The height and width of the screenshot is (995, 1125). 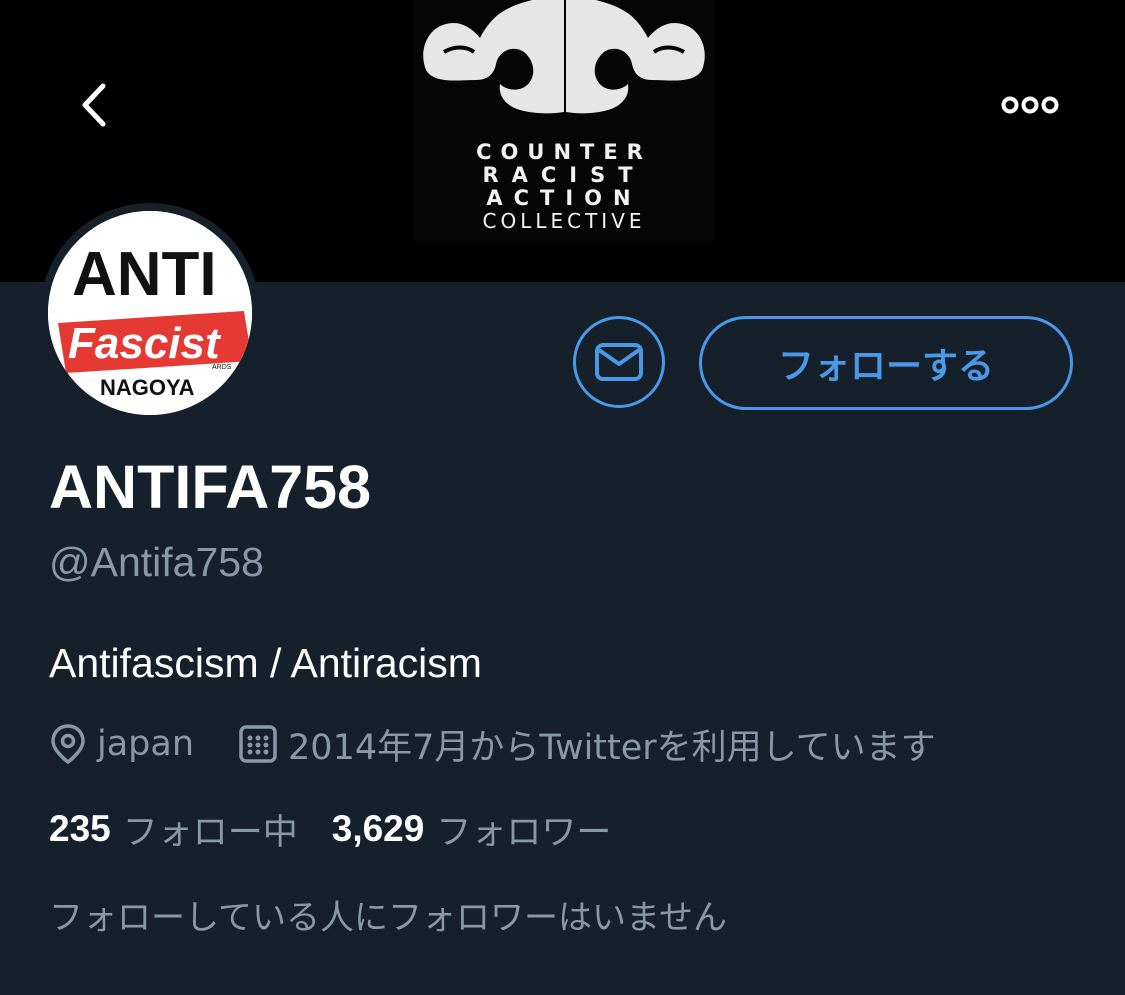 What do you see at coordinates (564, 152) in the screenshot?
I see `banner-text-line: COUNTER` at bounding box center [564, 152].